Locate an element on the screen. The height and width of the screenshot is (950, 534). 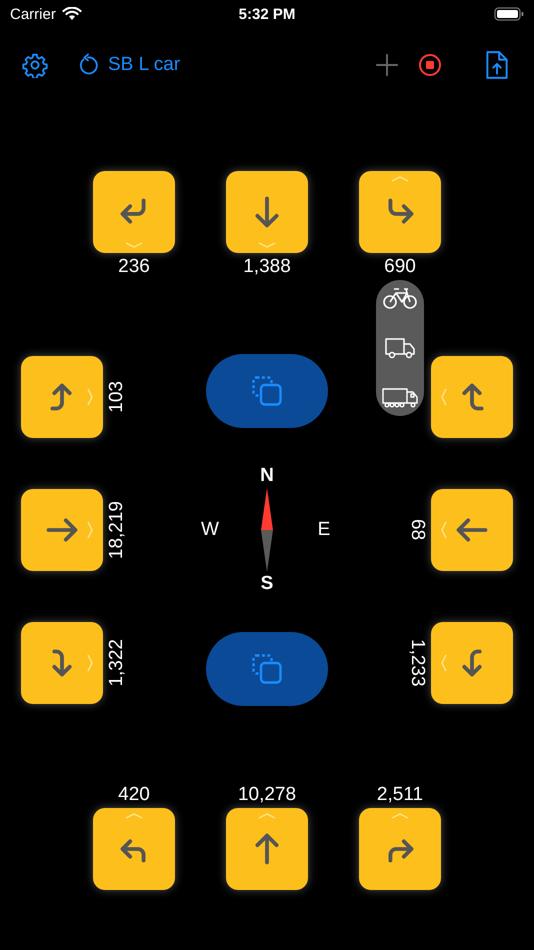
count-label: 690 is located at coordinates (400, 267).